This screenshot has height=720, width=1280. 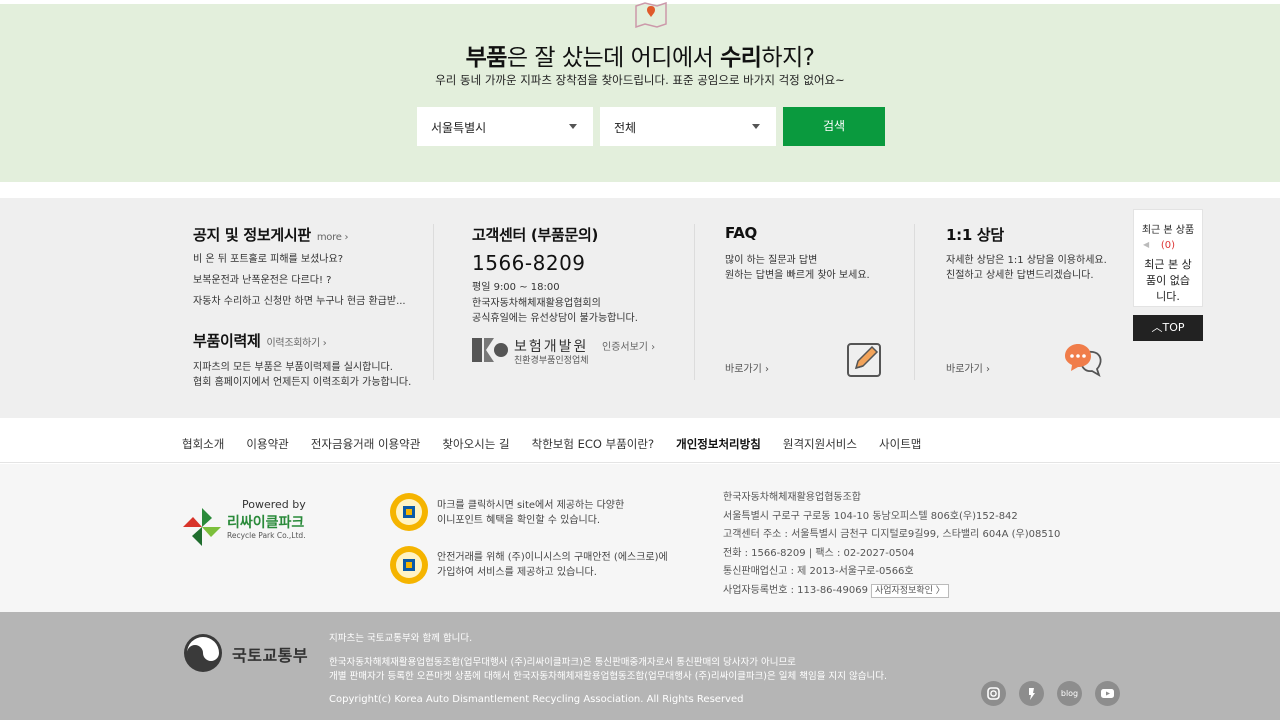 I want to click on certificate-link: 인증서보기 ›, so click(x=628, y=345).